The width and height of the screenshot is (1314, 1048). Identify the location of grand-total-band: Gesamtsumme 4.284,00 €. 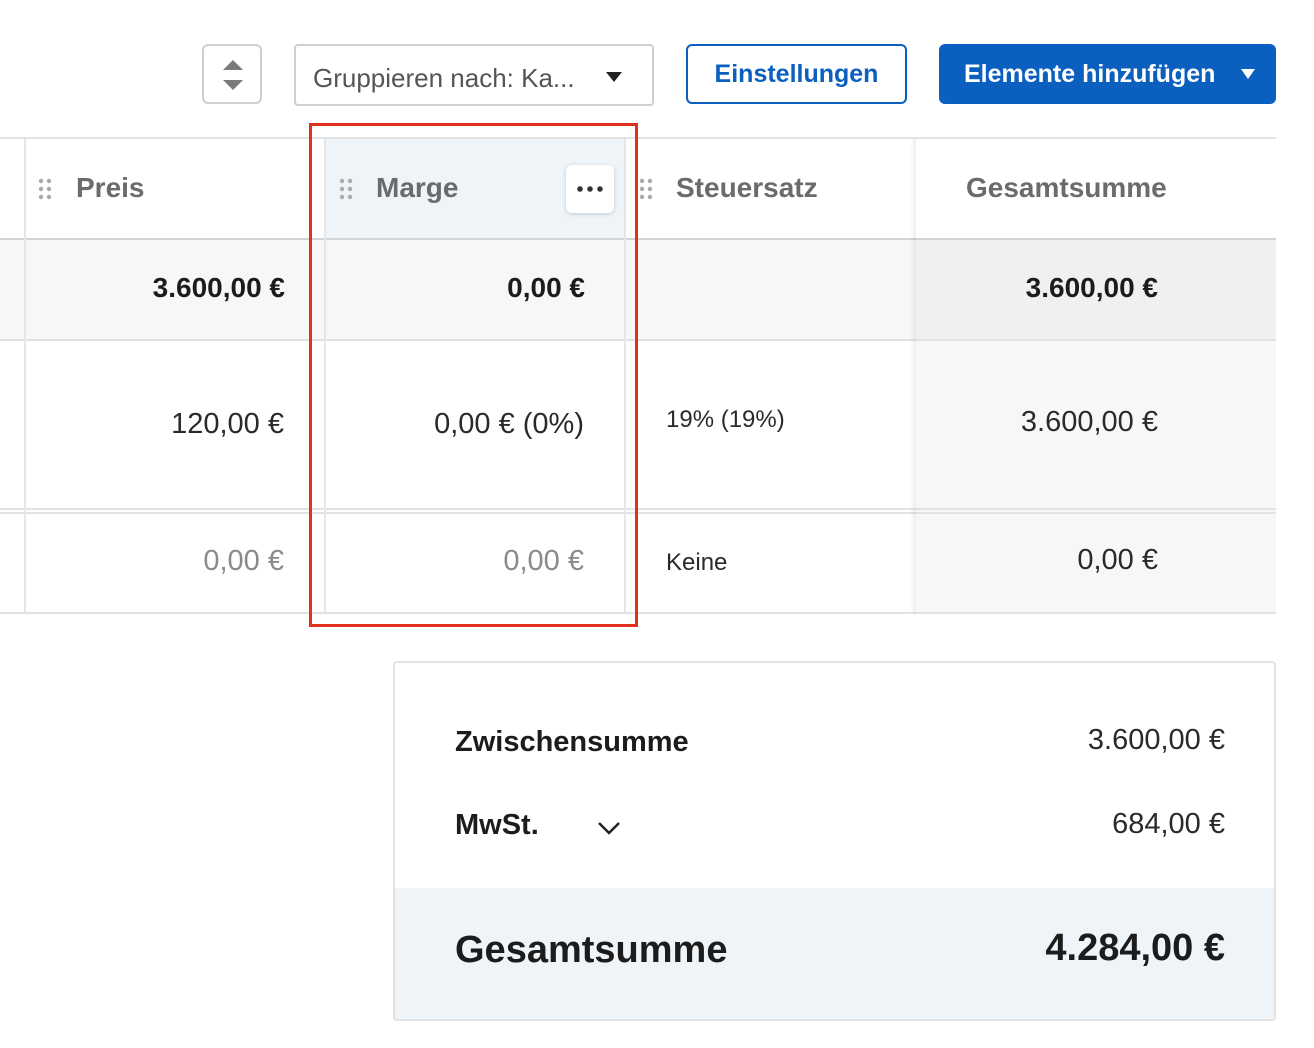
(834, 953).